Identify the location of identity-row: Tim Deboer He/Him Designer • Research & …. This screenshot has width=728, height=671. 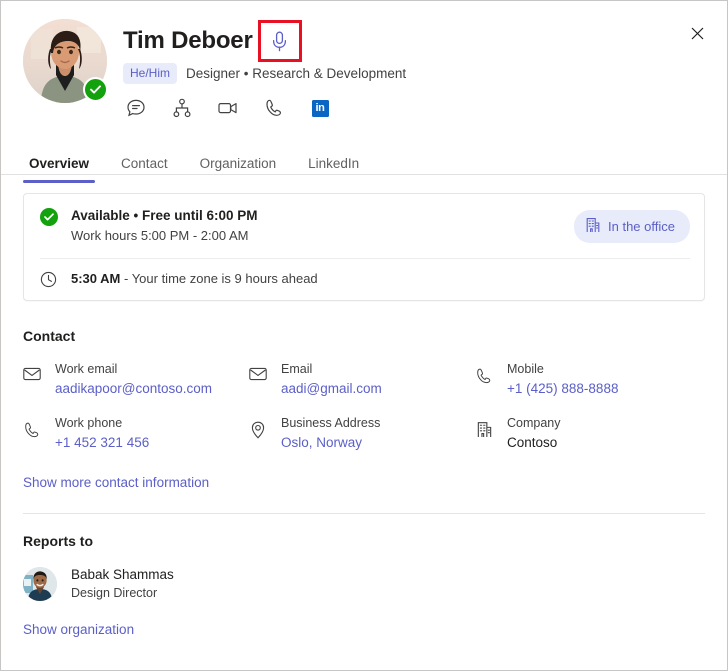
(364, 70).